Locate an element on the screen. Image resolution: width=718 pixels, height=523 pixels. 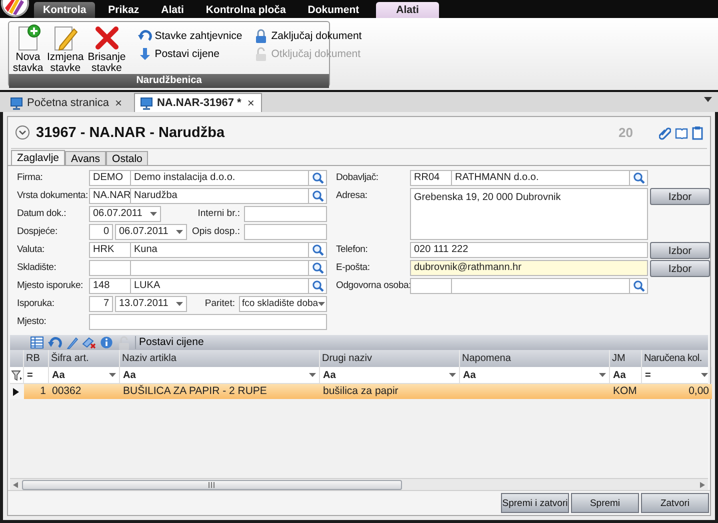
field-label: Dobavljač: is located at coordinates (358, 178).